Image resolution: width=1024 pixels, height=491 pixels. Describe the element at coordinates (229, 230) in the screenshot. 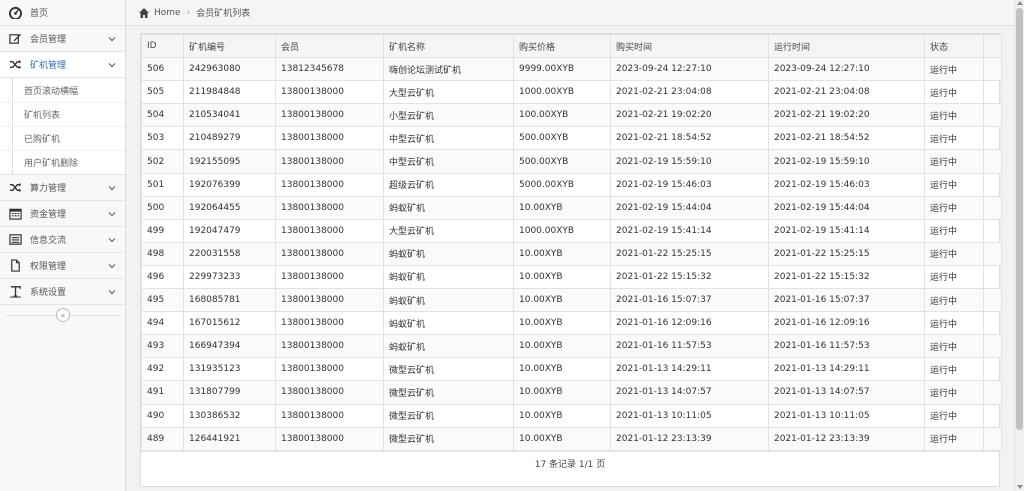

I see `table-cell: 192047479` at that location.